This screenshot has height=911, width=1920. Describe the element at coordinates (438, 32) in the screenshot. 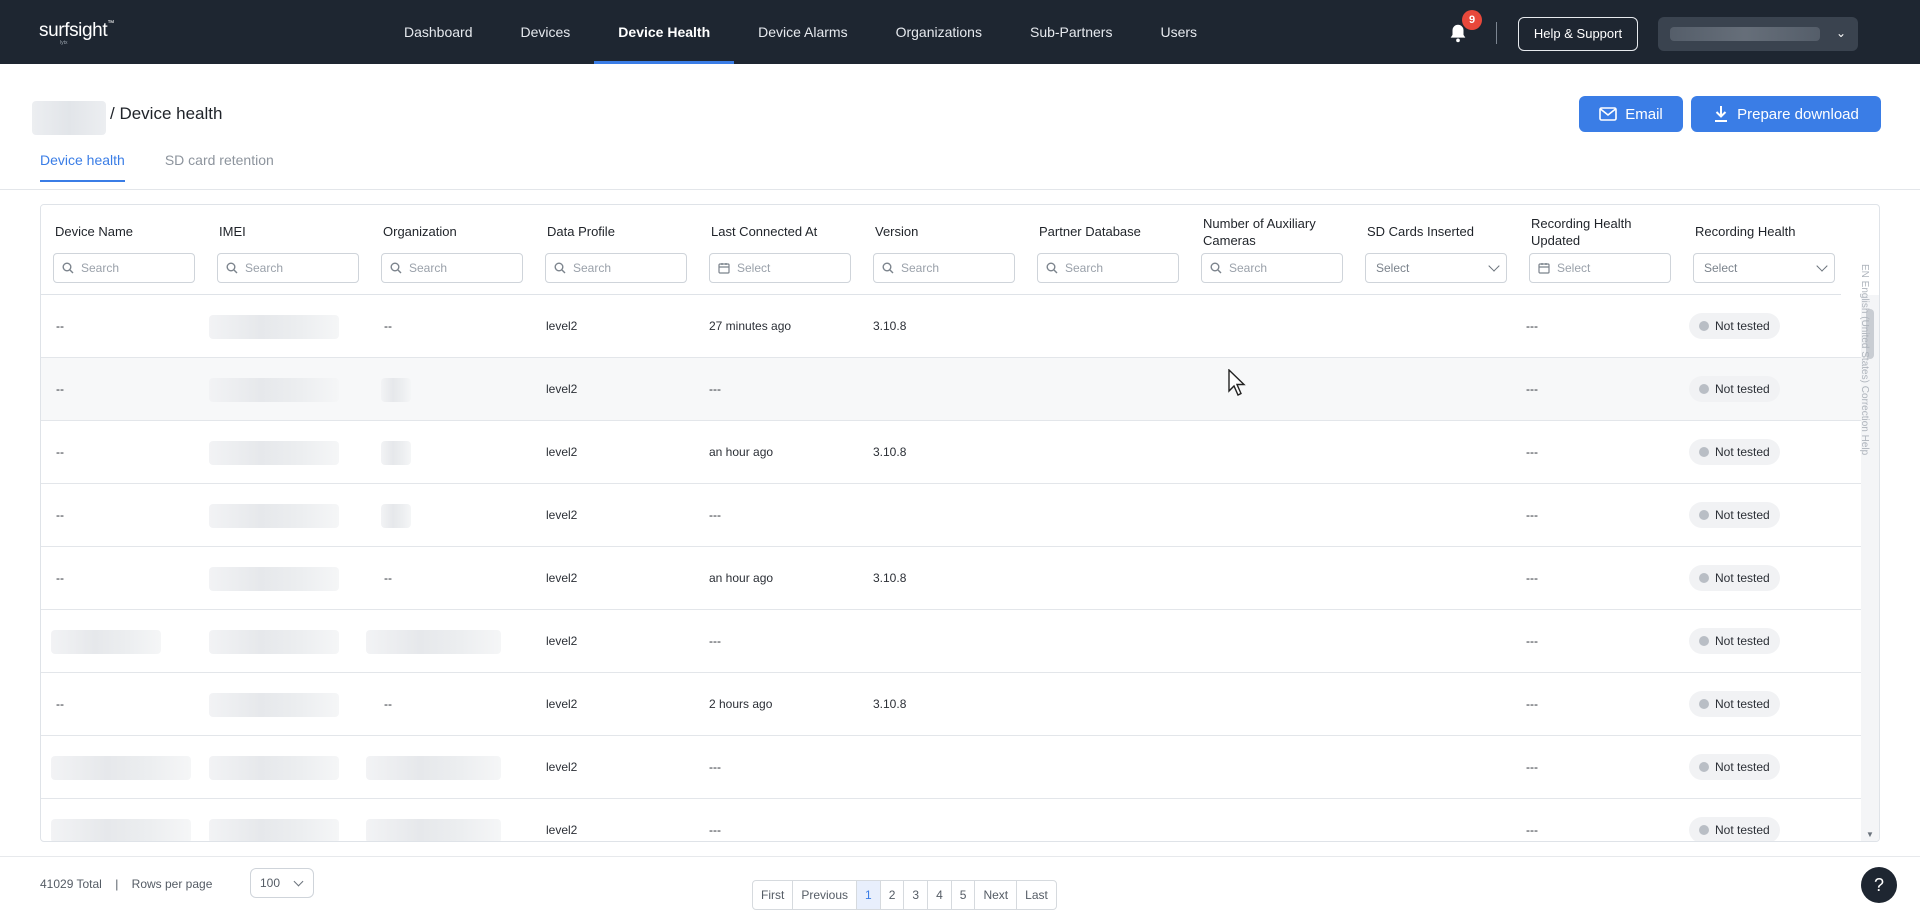

I see `nav-dashboard: Dashboard` at that location.